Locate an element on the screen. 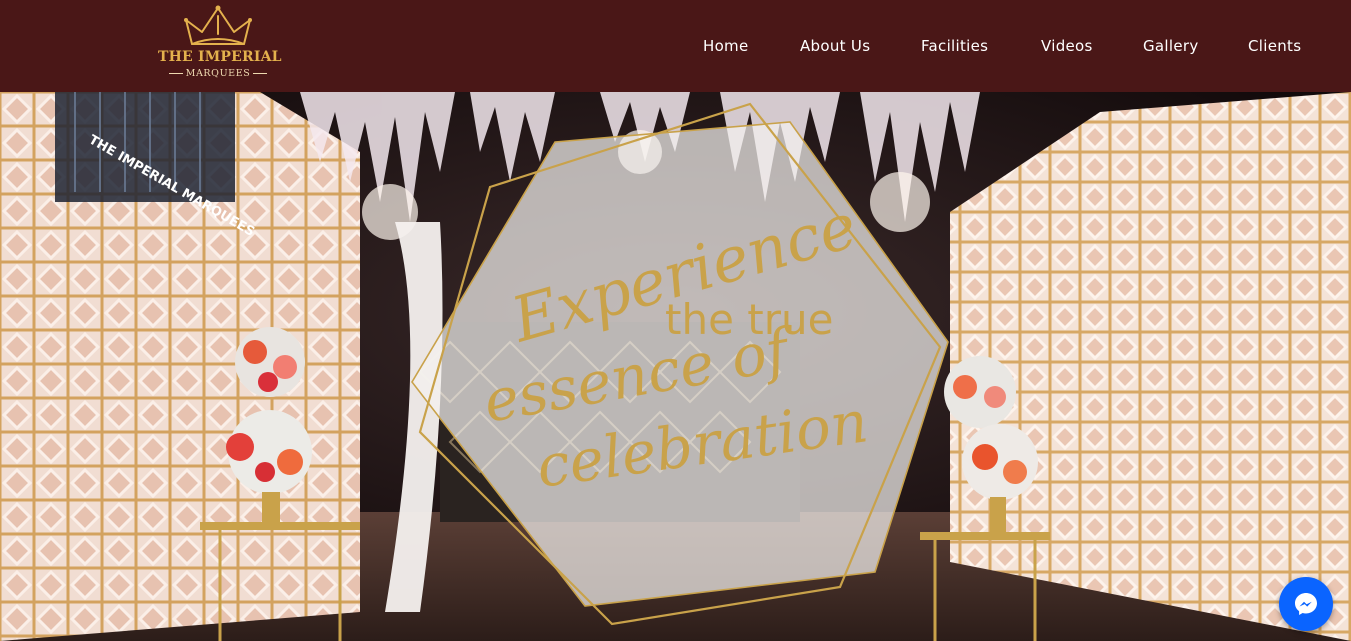  nav-item-facilities: Facilities is located at coordinates (954, 46).